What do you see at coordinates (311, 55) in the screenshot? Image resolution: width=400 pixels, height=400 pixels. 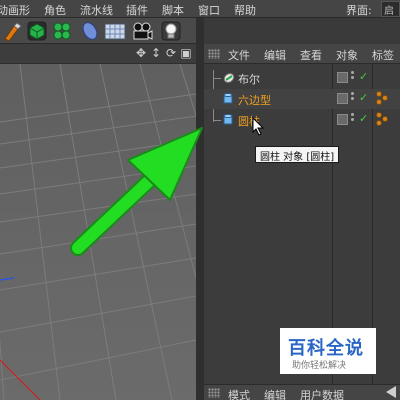 I see `om-menu-view: 查看` at bounding box center [311, 55].